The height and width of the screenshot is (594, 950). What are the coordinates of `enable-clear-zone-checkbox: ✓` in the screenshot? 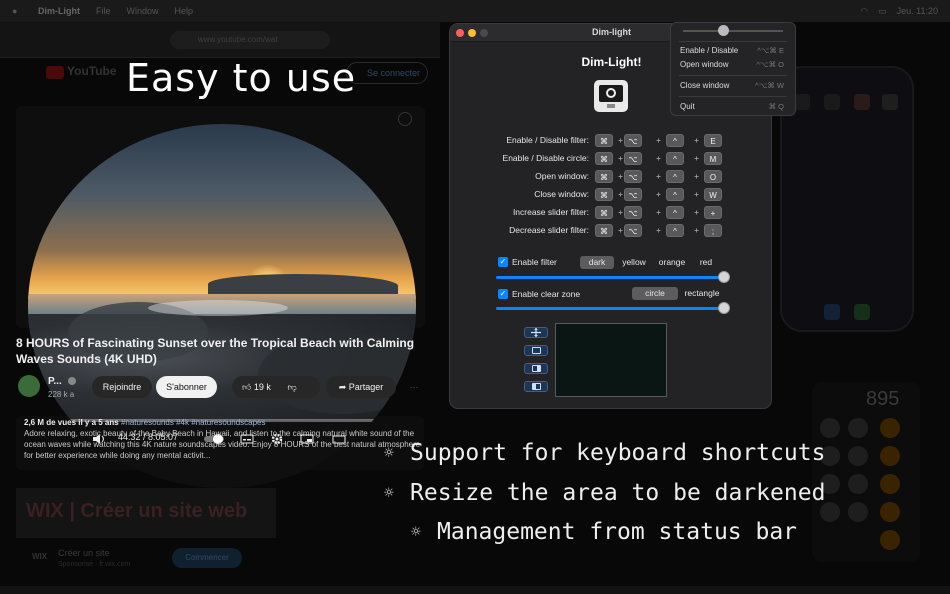 It's located at (503, 294).